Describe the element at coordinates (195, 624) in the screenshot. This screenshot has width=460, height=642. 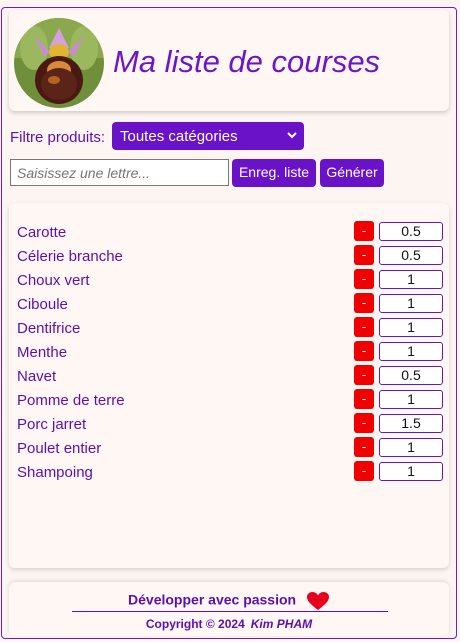
I see `copyright-text: Copyright © 2024` at that location.